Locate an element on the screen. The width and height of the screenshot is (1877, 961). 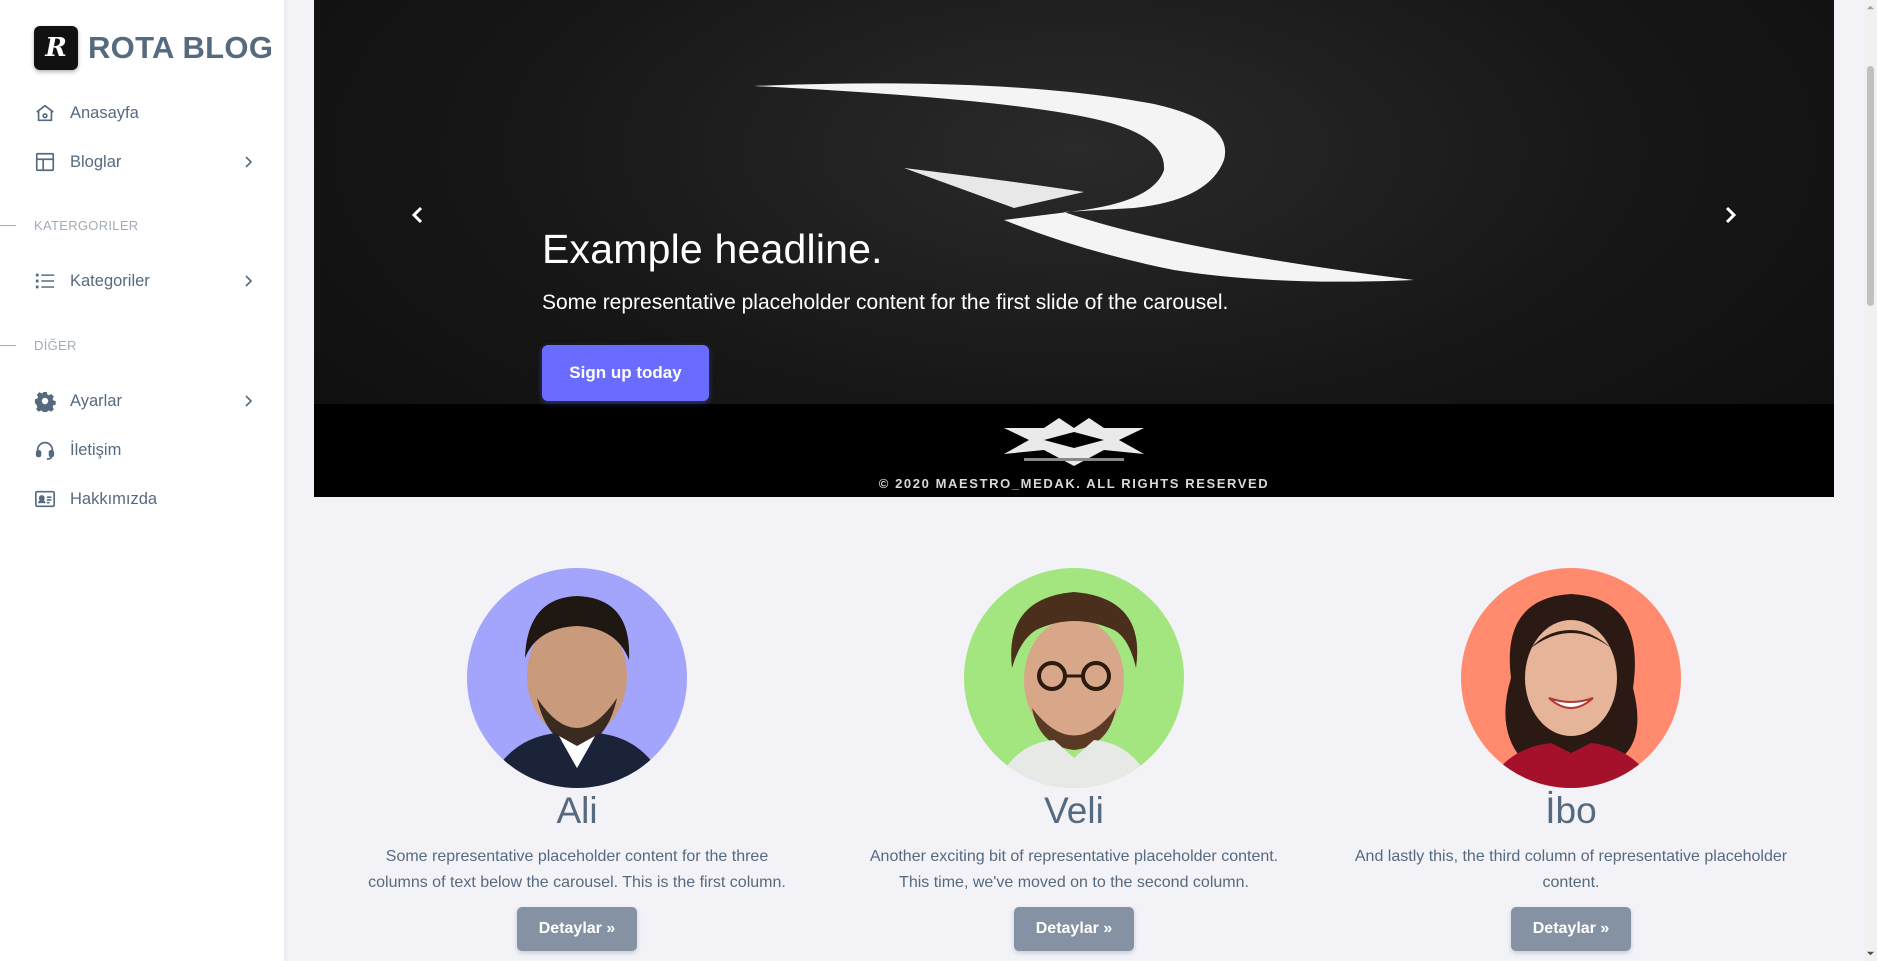
layout-icon is located at coordinates (45, 162).